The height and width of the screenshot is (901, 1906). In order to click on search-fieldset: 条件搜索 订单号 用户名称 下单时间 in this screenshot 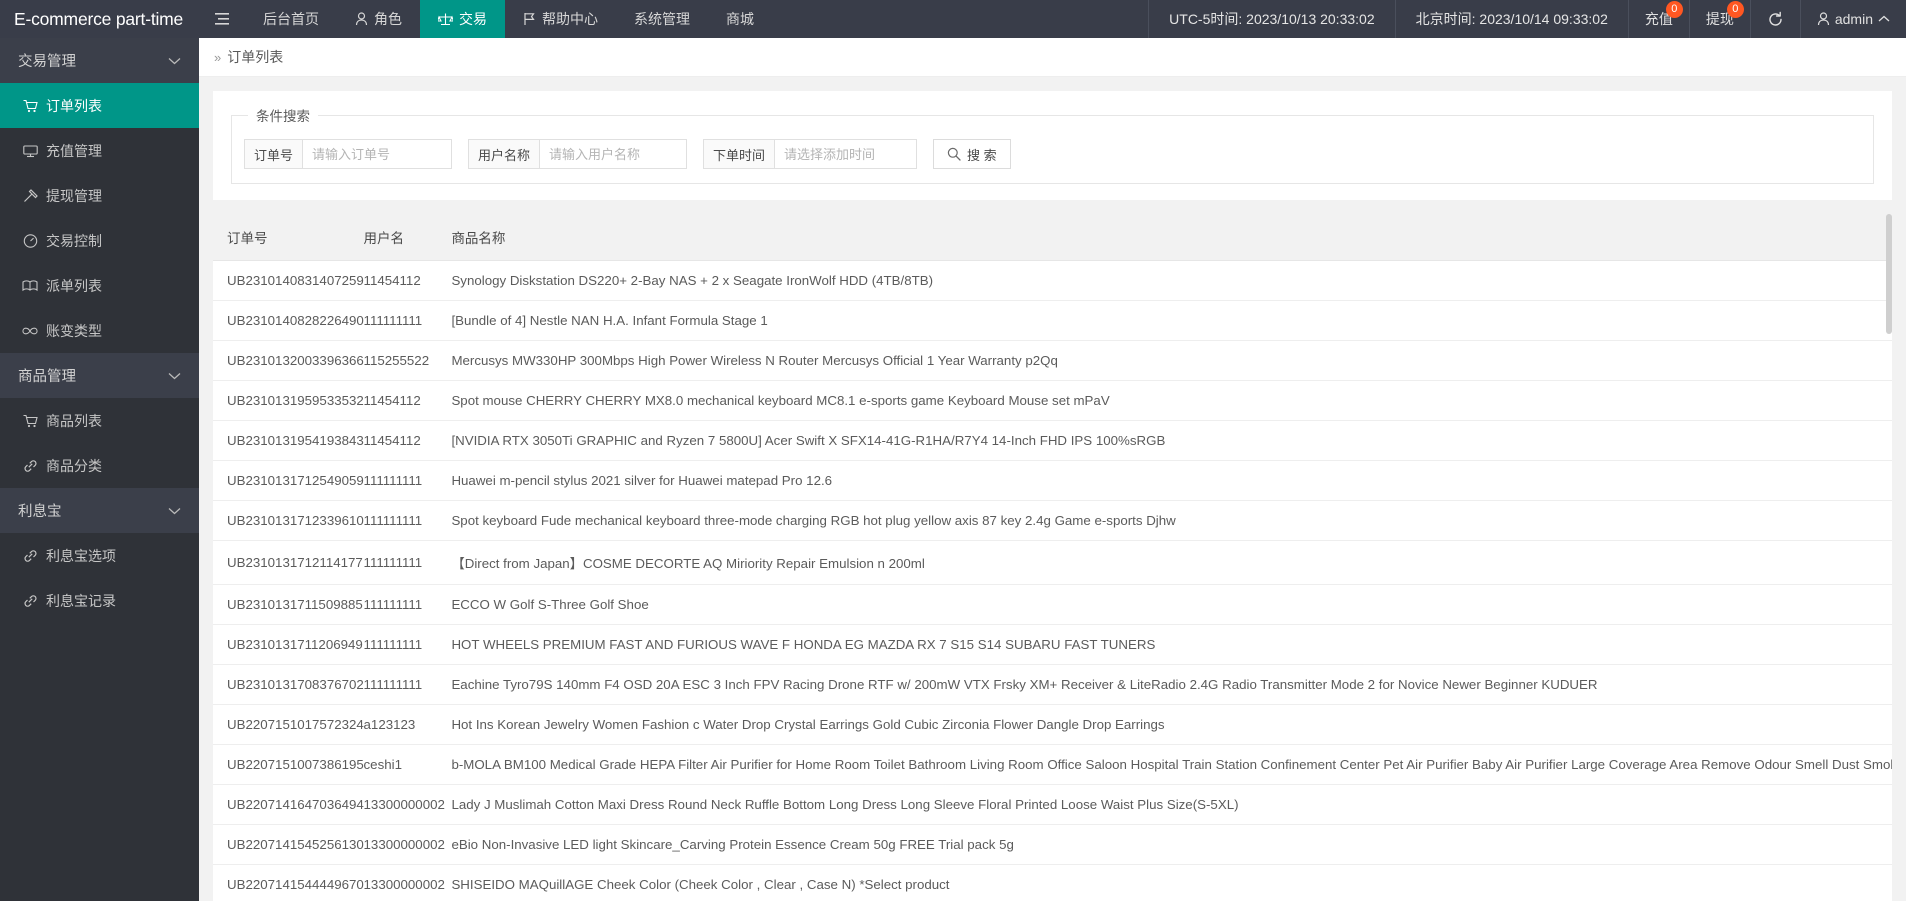, I will do `click(1052, 144)`.